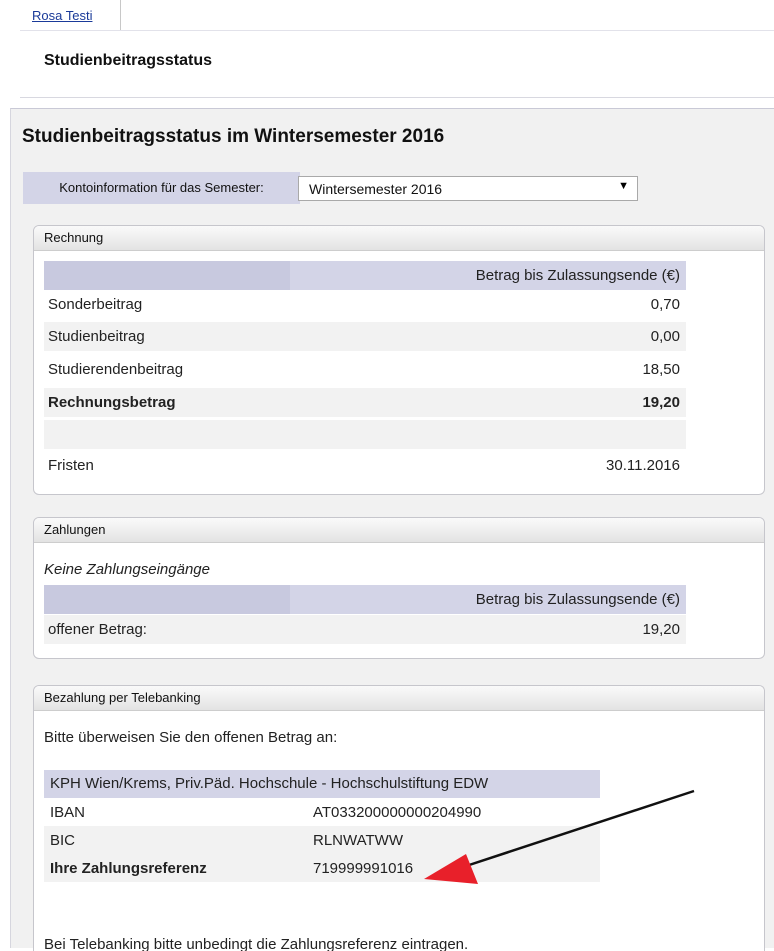 Image resolution: width=774 pixels, height=951 pixels. I want to click on user-tab: Rosa Testi, so click(70, 15).